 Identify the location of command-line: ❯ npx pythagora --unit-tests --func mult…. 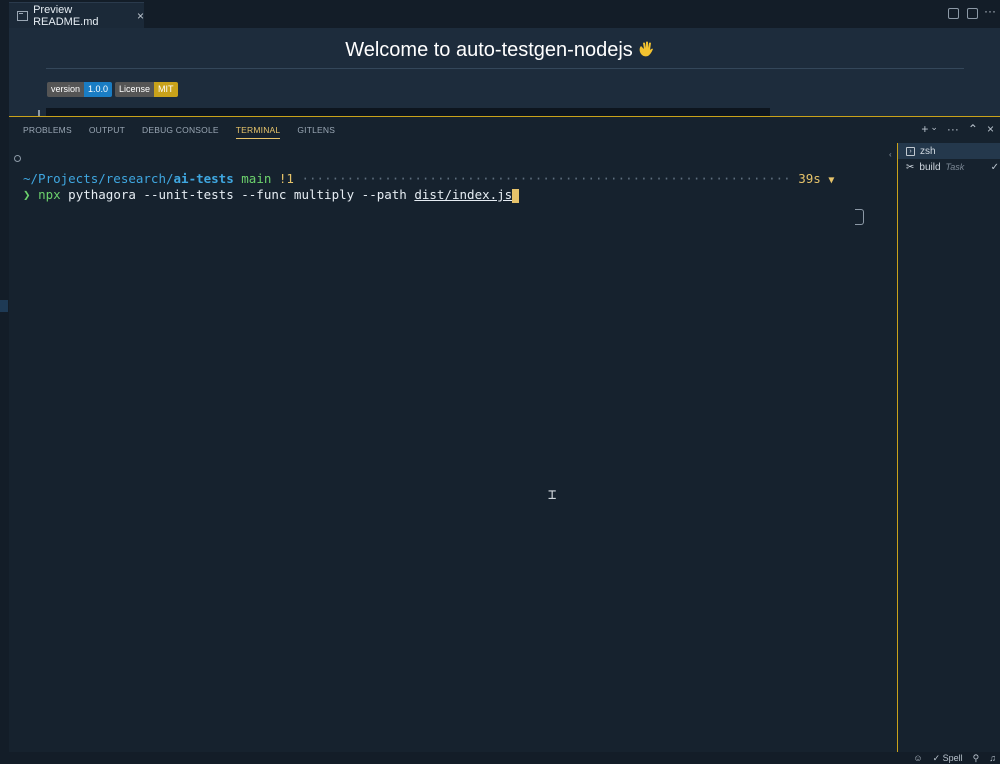
(271, 195).